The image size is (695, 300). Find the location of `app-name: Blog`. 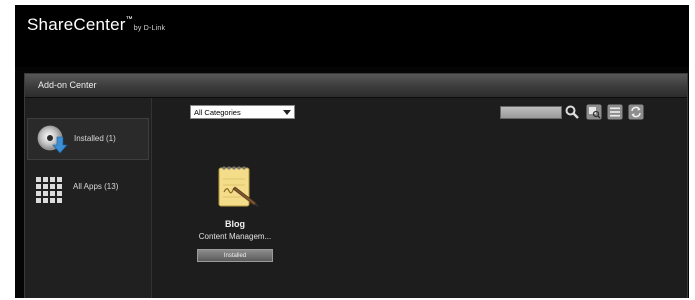

app-name: Blog is located at coordinates (235, 224).